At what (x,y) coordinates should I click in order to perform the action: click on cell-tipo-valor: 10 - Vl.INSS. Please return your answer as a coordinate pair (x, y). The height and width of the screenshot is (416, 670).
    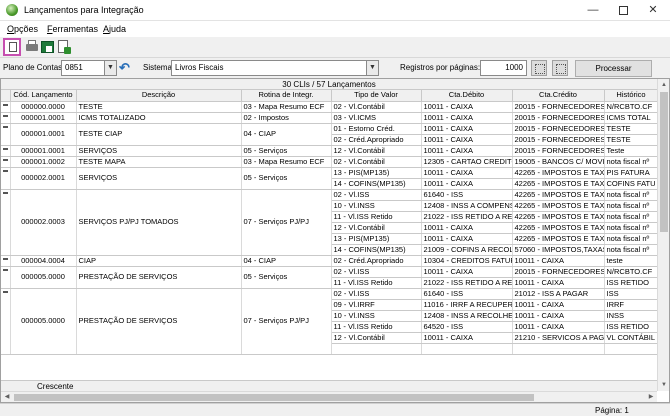
    Looking at the image, I should click on (376, 206).